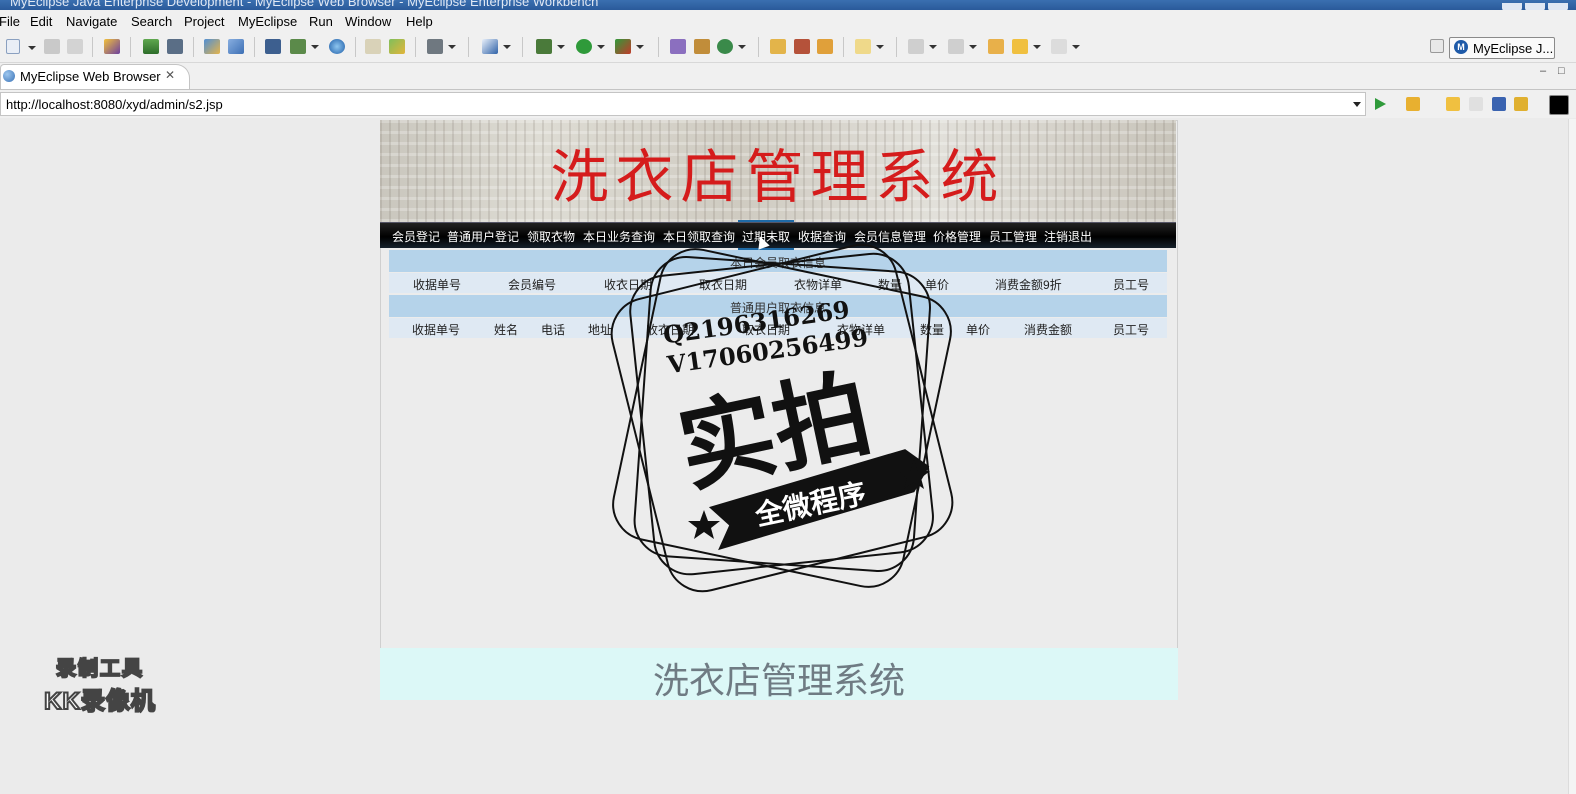 This screenshot has width=1576, height=794. Describe the element at coordinates (483, 236) in the screenshot. I see `nav-user-register: 普通用户登记` at that location.